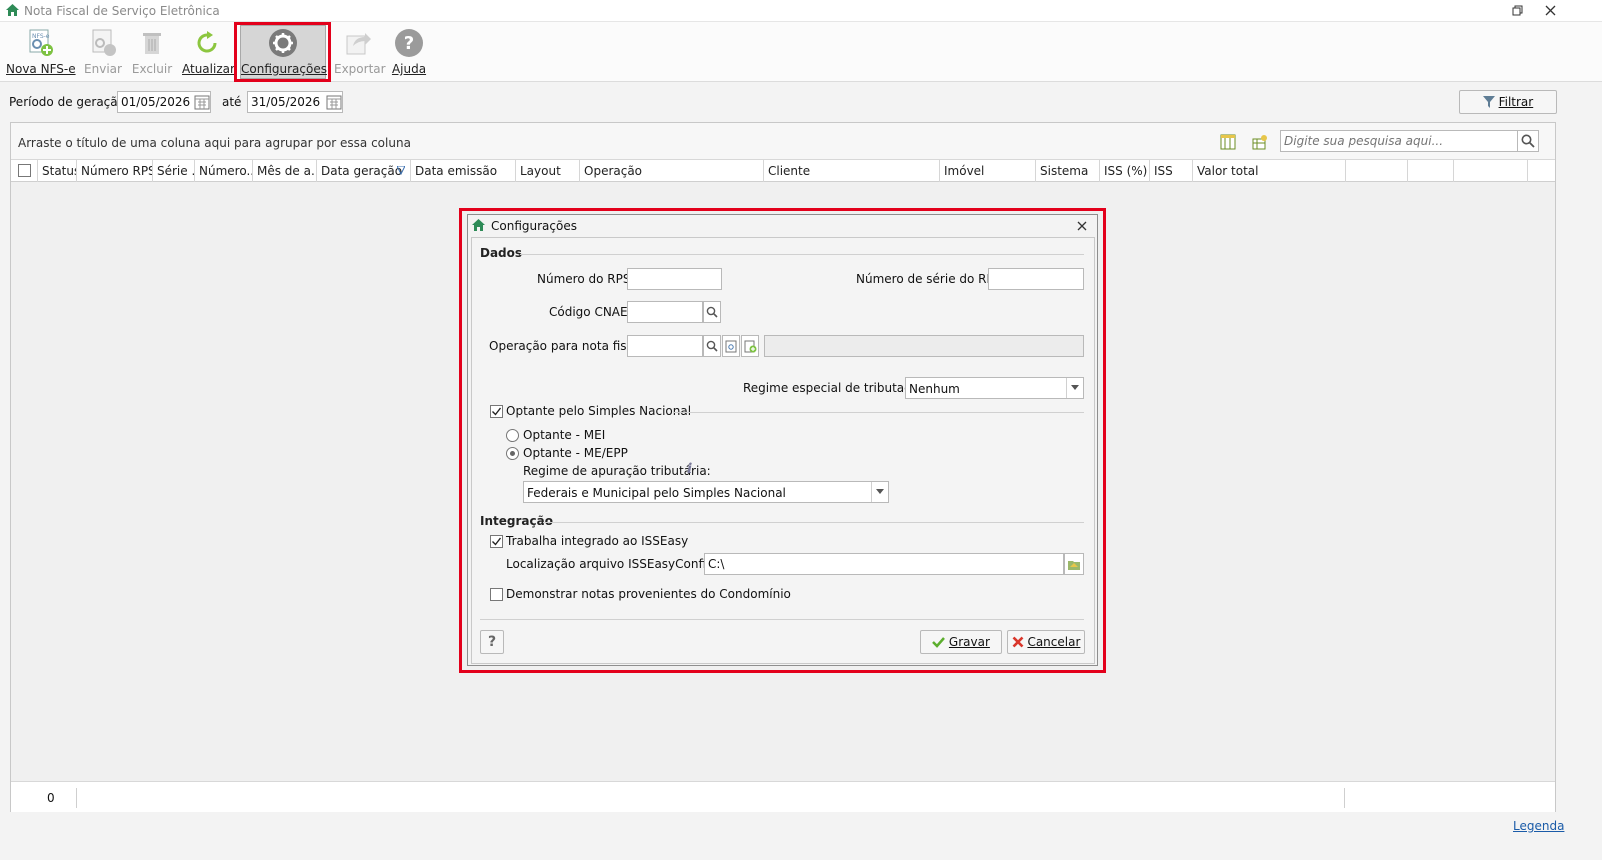 The height and width of the screenshot is (860, 1602). I want to click on select-all-checkbox, so click(24, 170).